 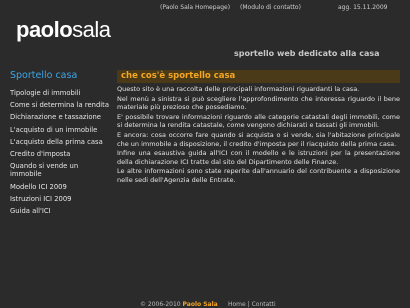 What do you see at coordinates (60, 75) in the screenshot?
I see `sidebar-title: Sportello casa` at bounding box center [60, 75].